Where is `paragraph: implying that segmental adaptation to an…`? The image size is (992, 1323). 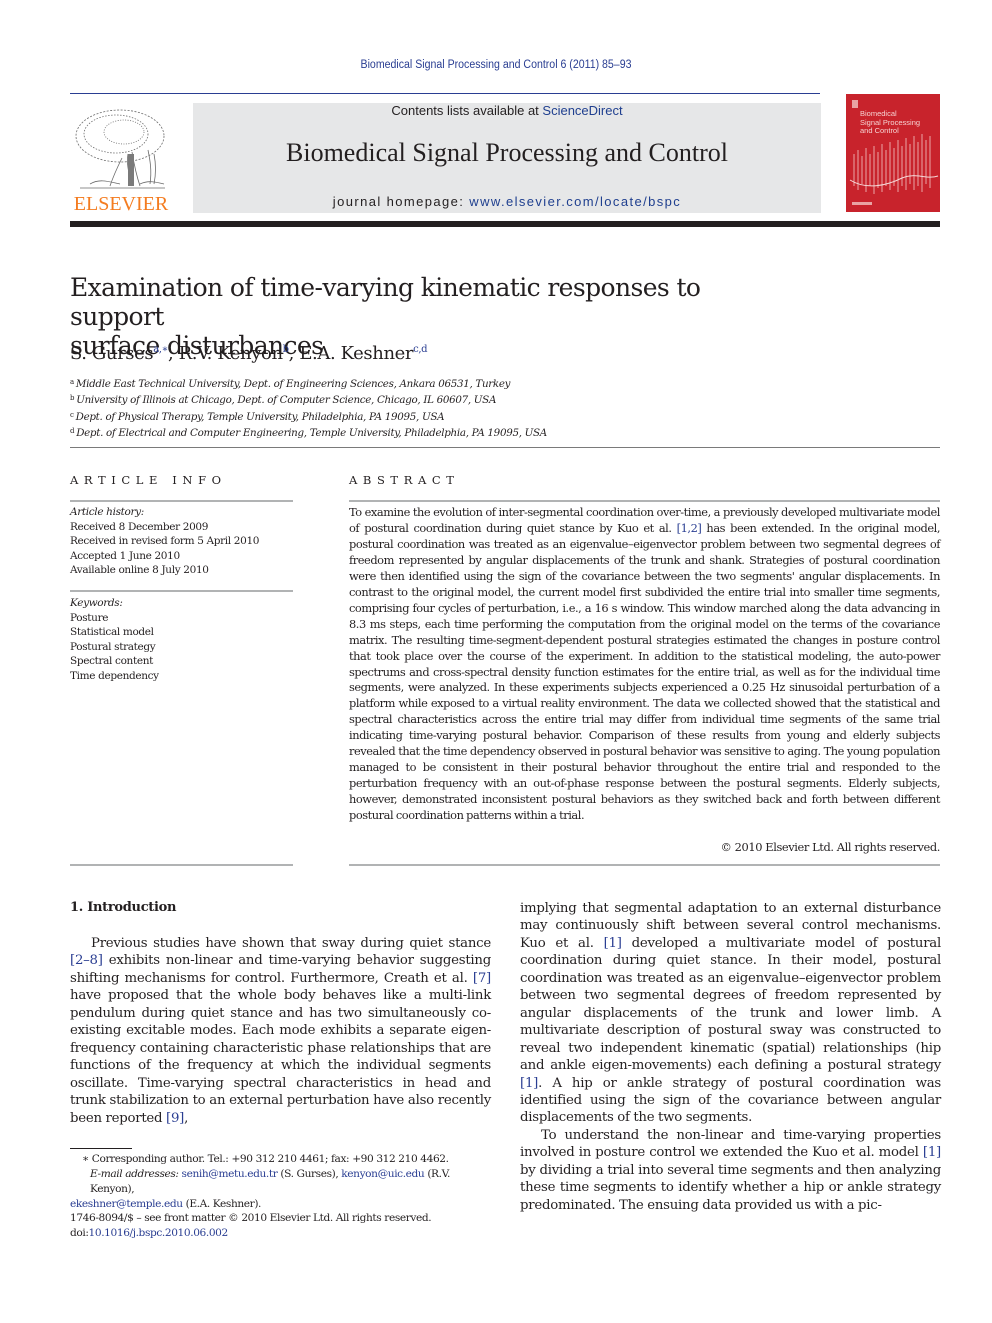
paragraph: implying that segmental adaptation to an… is located at coordinates (730, 1013).